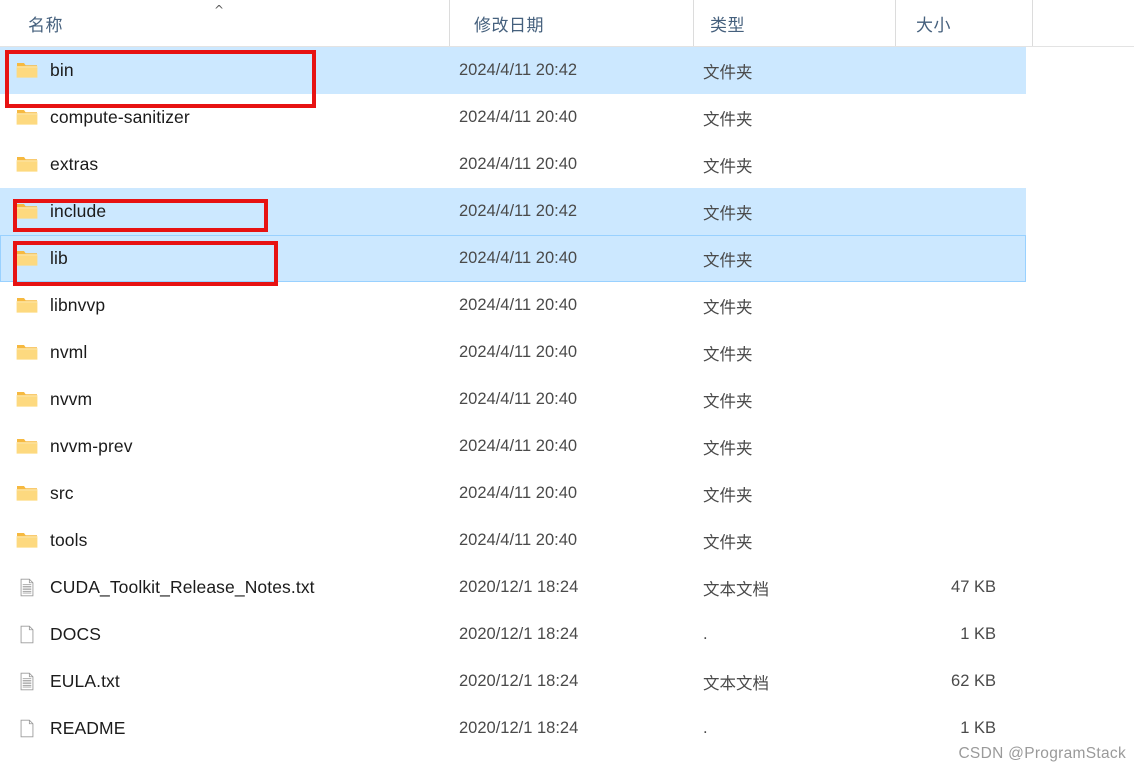 Image resolution: width=1134 pixels, height=769 pixels. I want to click on cell-name: nvvm-prev, so click(224, 446).